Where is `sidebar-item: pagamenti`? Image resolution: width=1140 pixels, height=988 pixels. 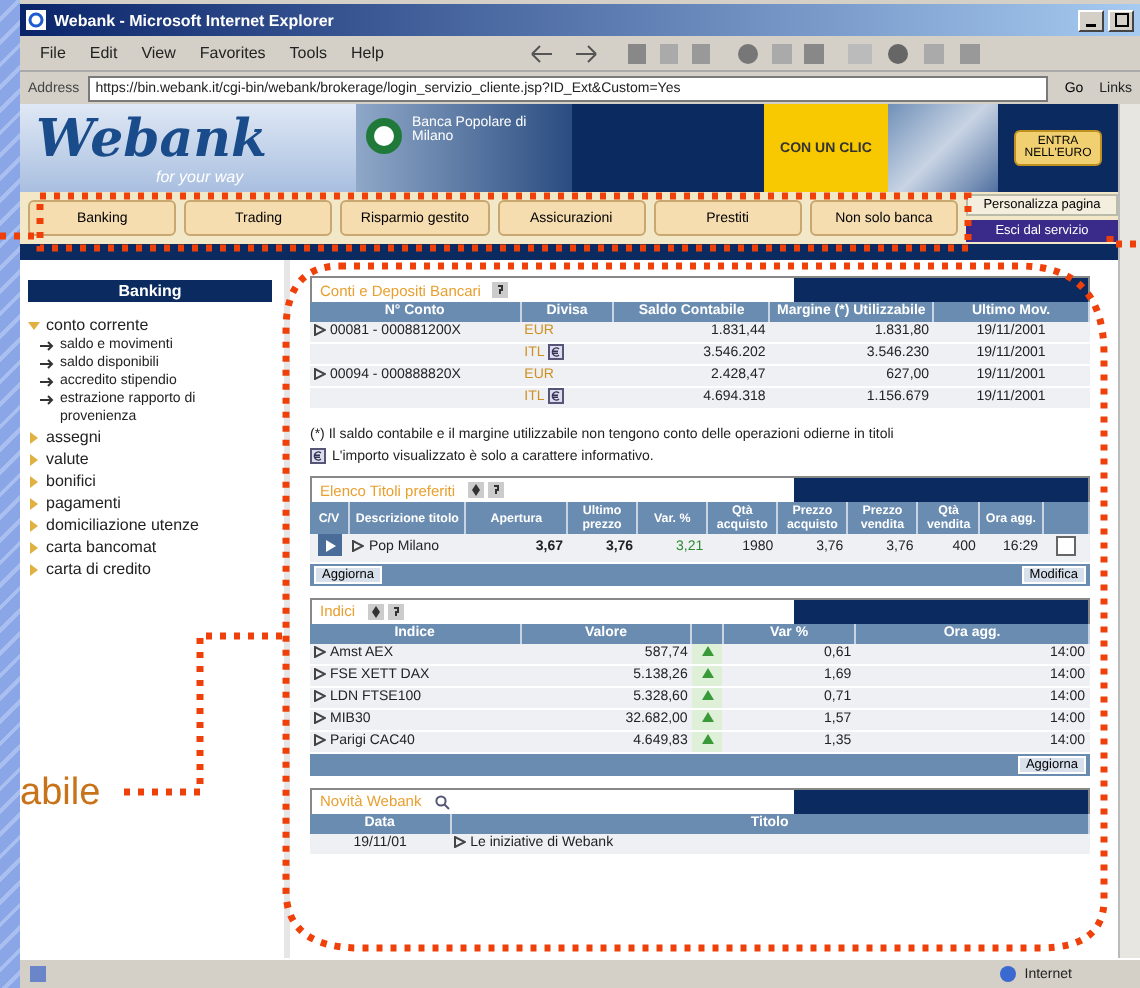
sidebar-item: pagamenti is located at coordinates (150, 503).